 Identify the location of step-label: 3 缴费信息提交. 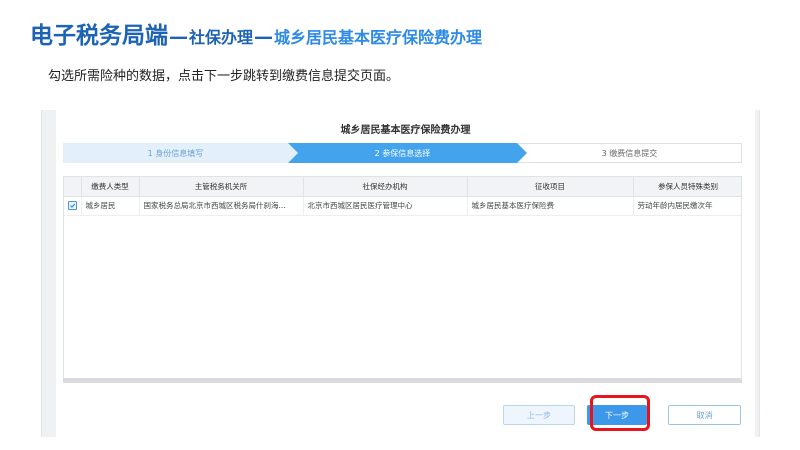
(629, 153).